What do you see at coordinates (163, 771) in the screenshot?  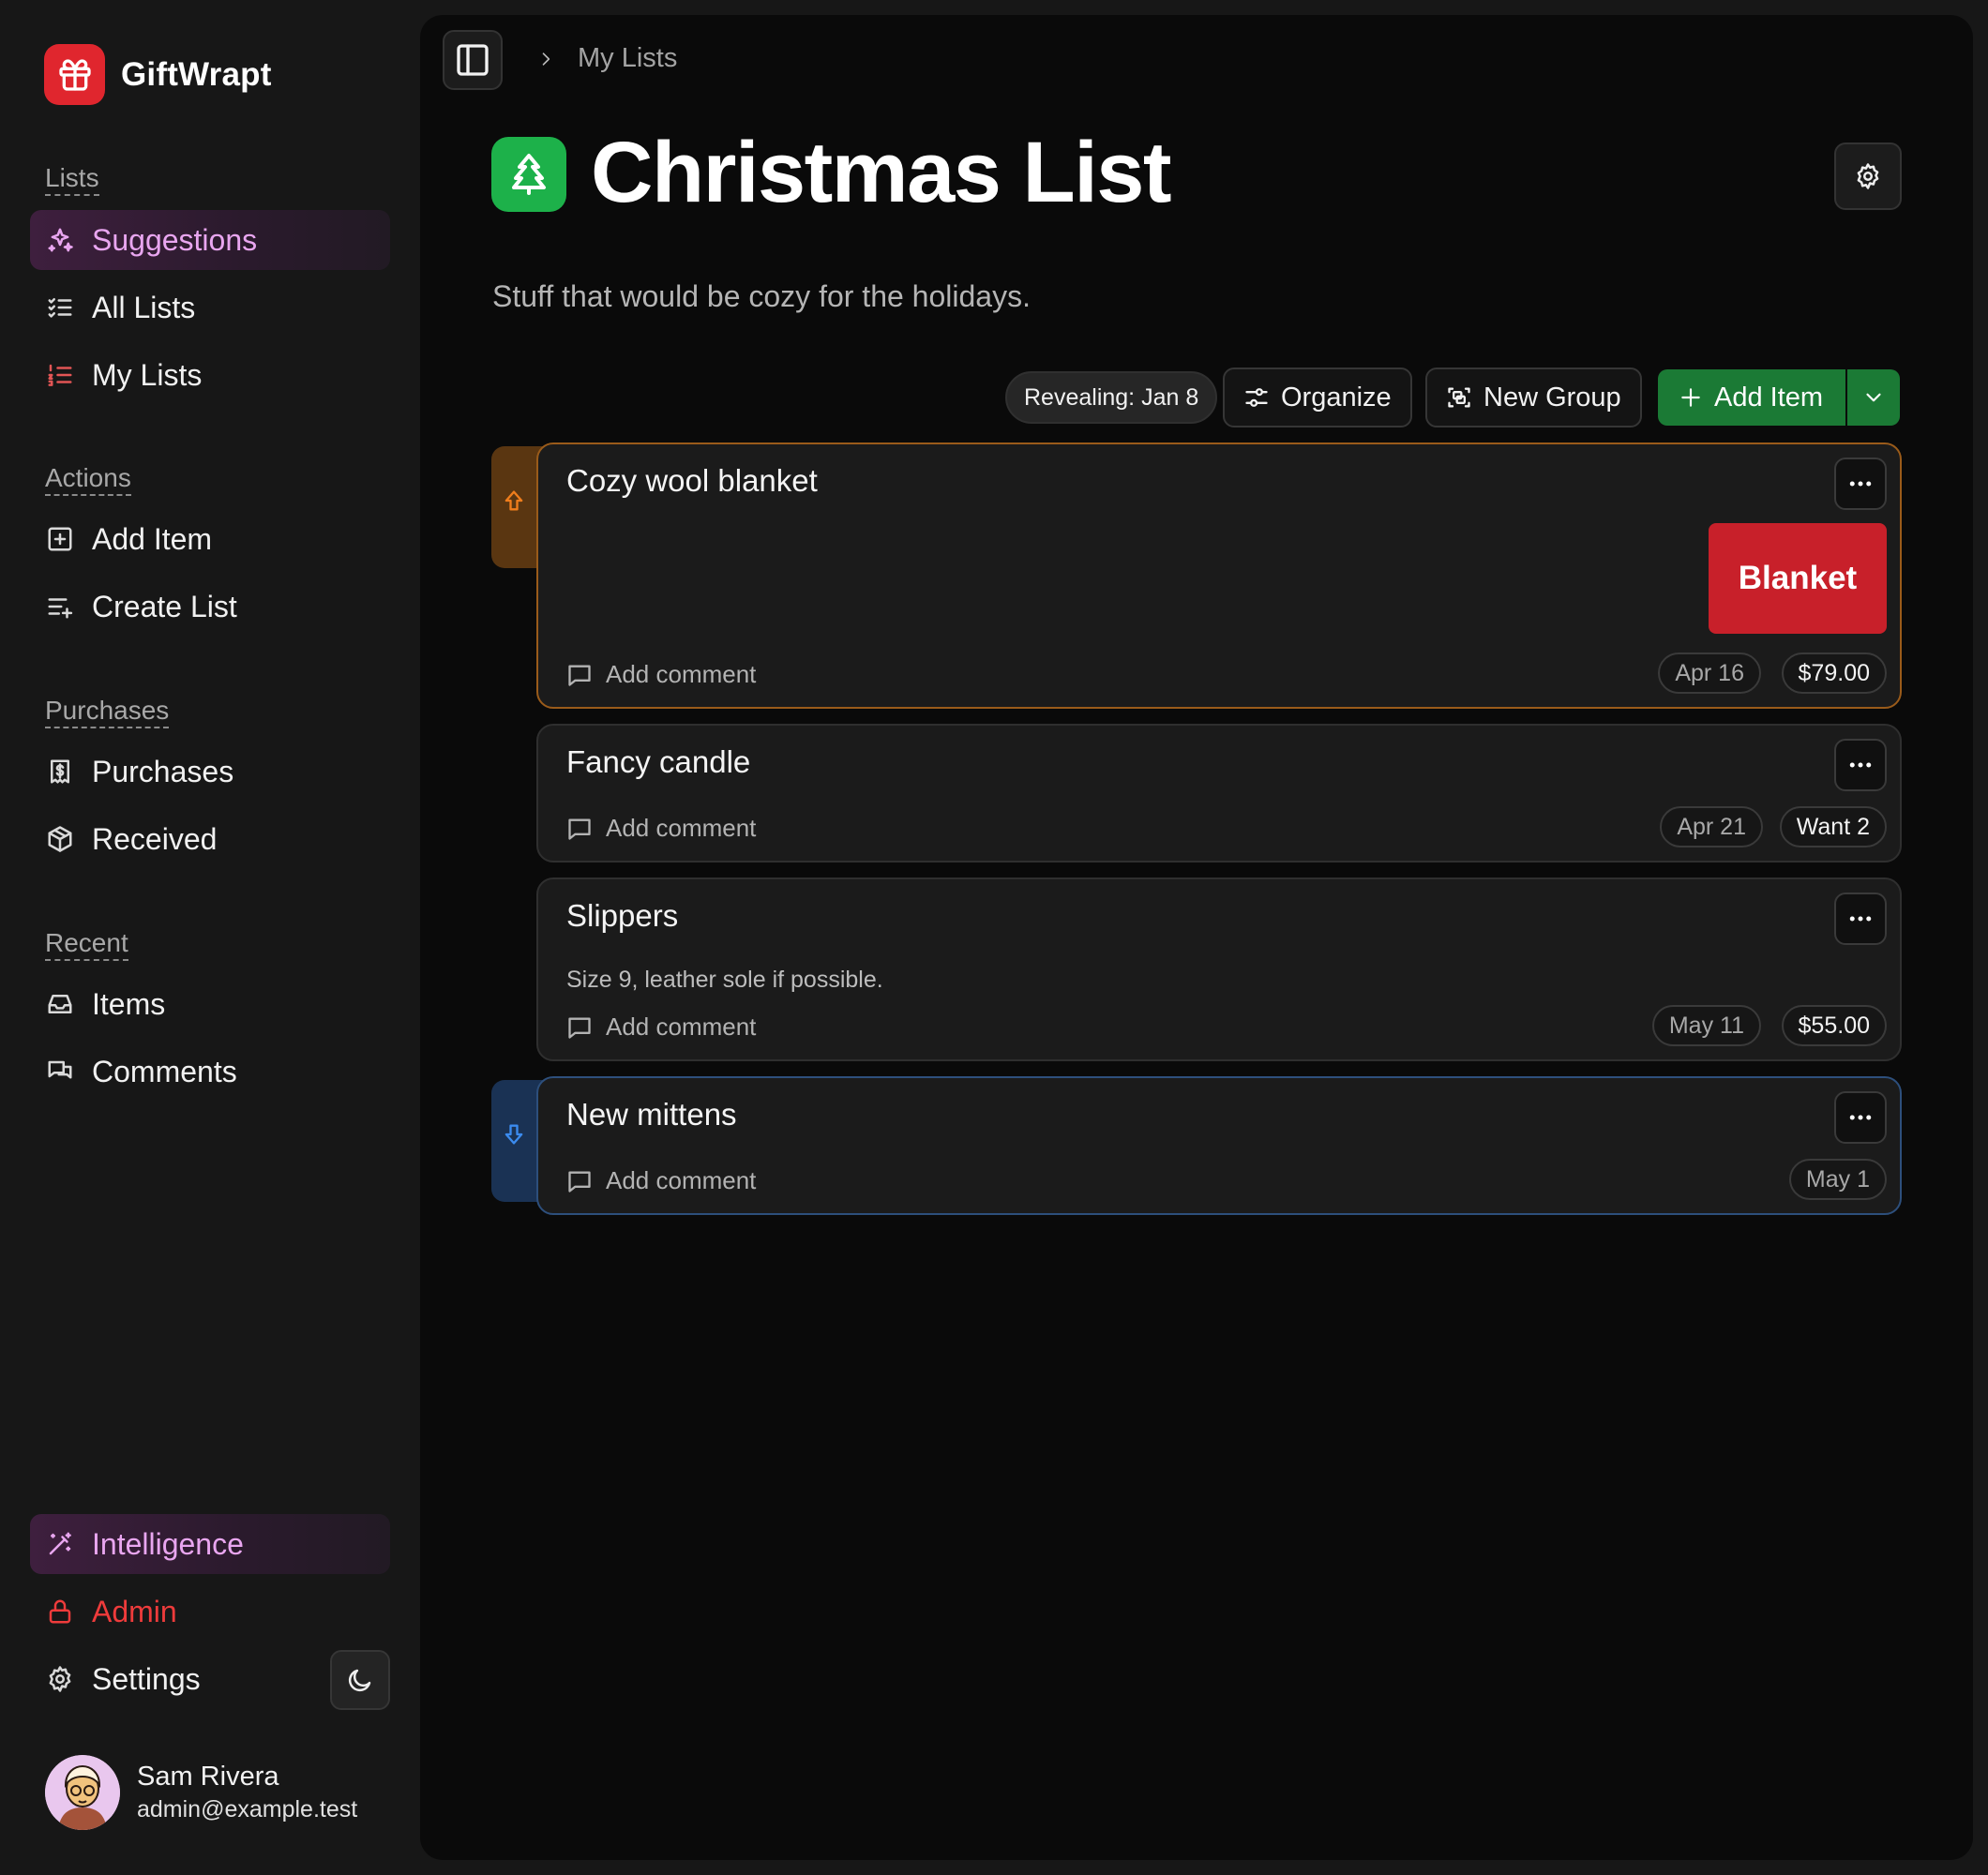 I see `nav-label: Purchases` at bounding box center [163, 771].